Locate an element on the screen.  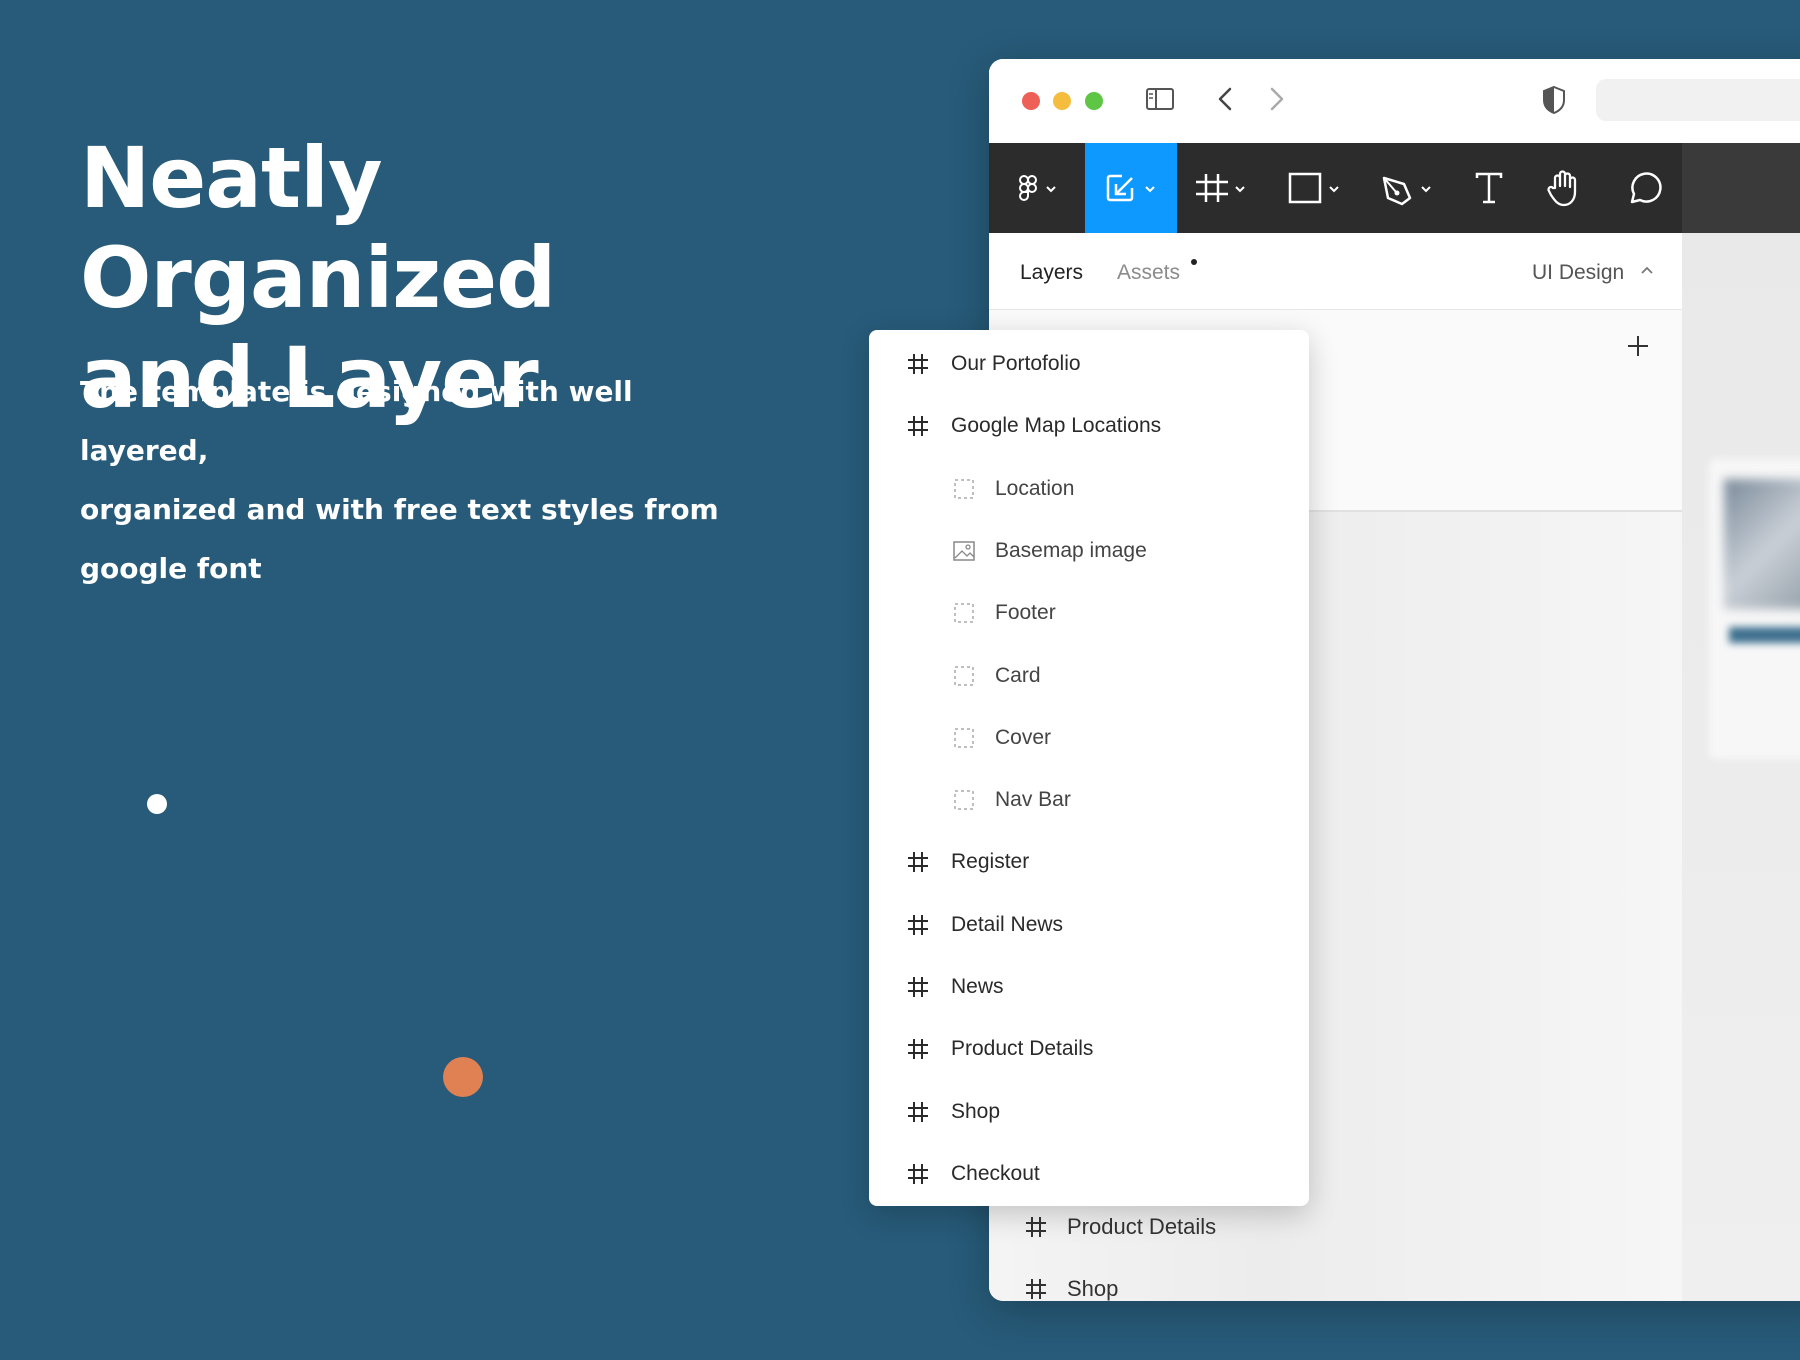
layer-label: Cover is located at coordinates (1023, 737).